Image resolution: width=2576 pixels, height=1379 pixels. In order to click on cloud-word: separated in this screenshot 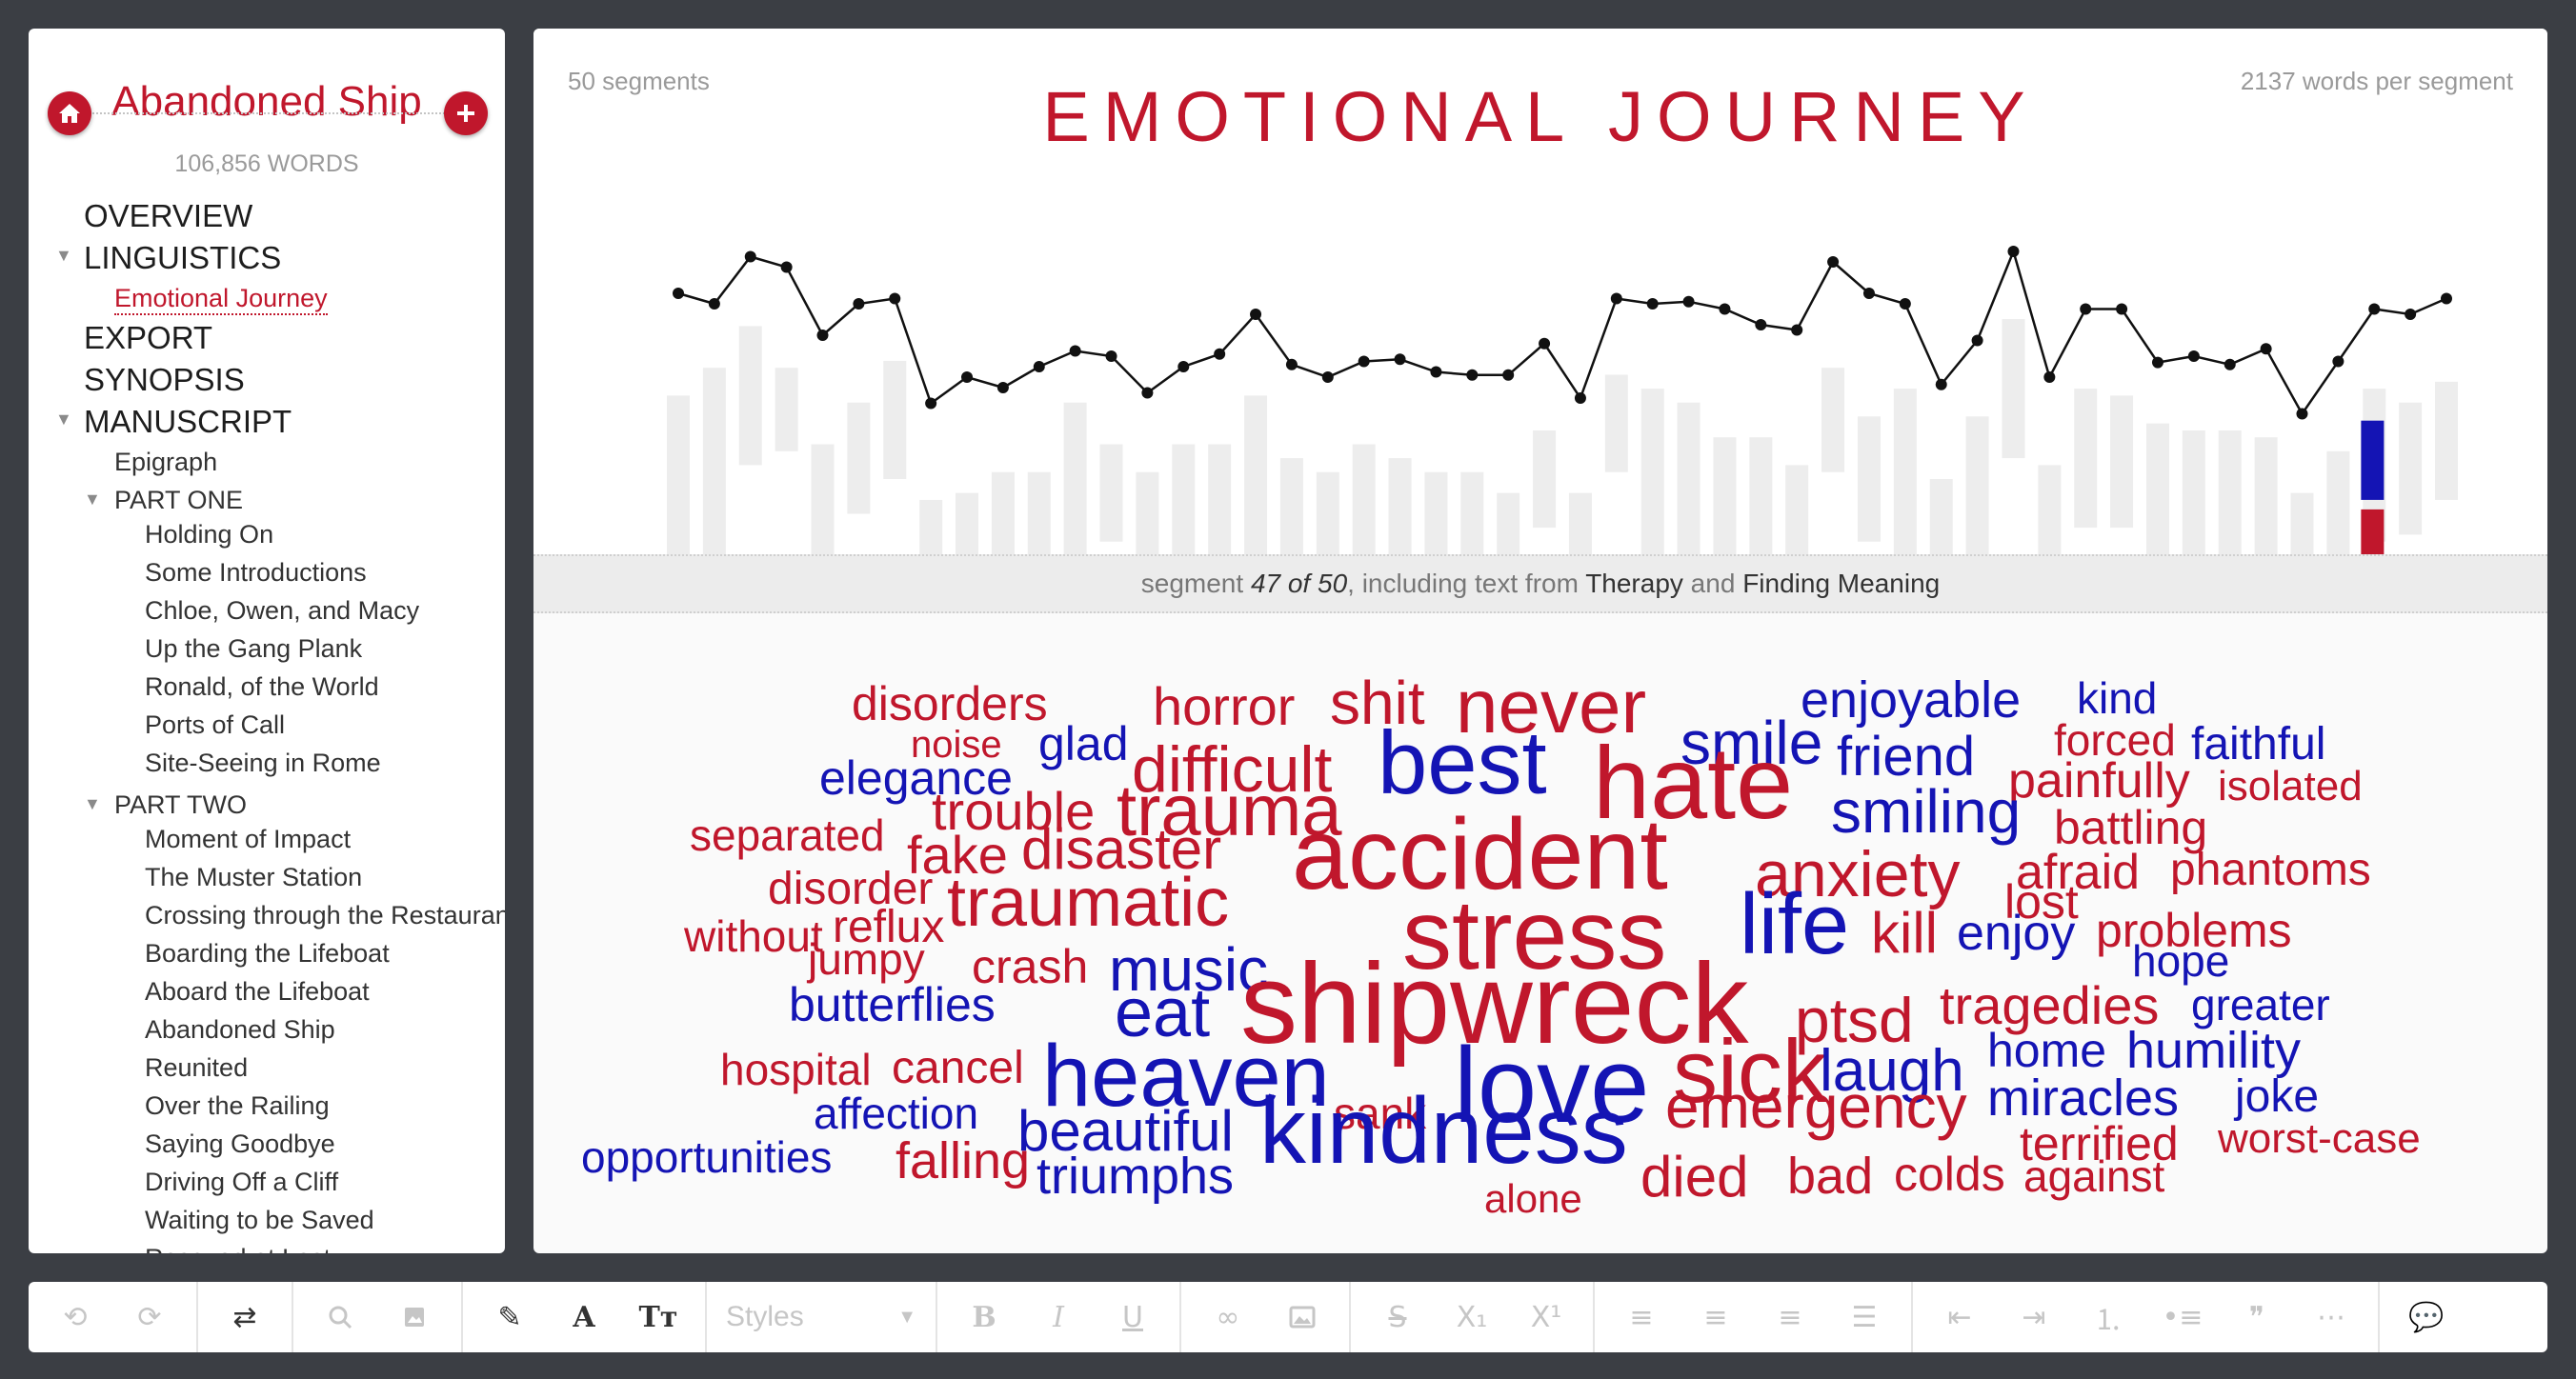, I will do `click(787, 835)`.